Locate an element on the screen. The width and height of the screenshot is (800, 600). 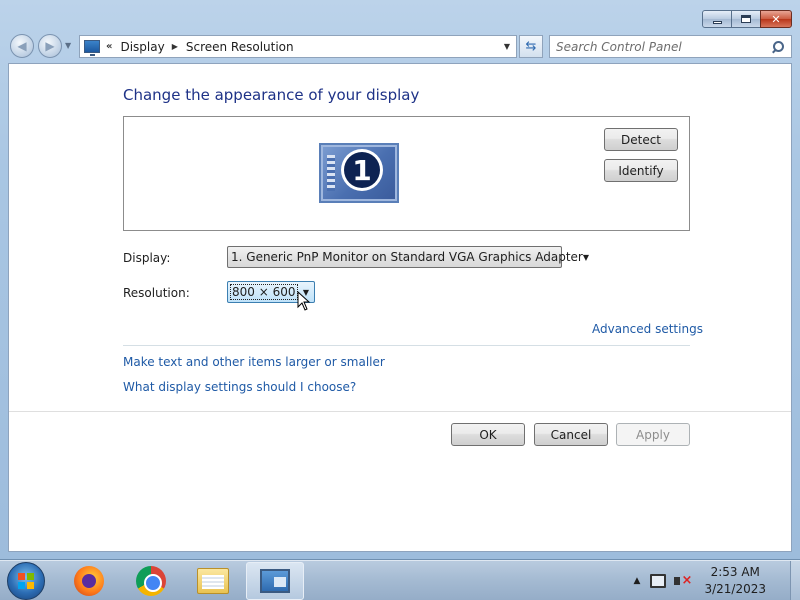
address-dropdown-icon: ▼ is located at coordinates (507, 46).